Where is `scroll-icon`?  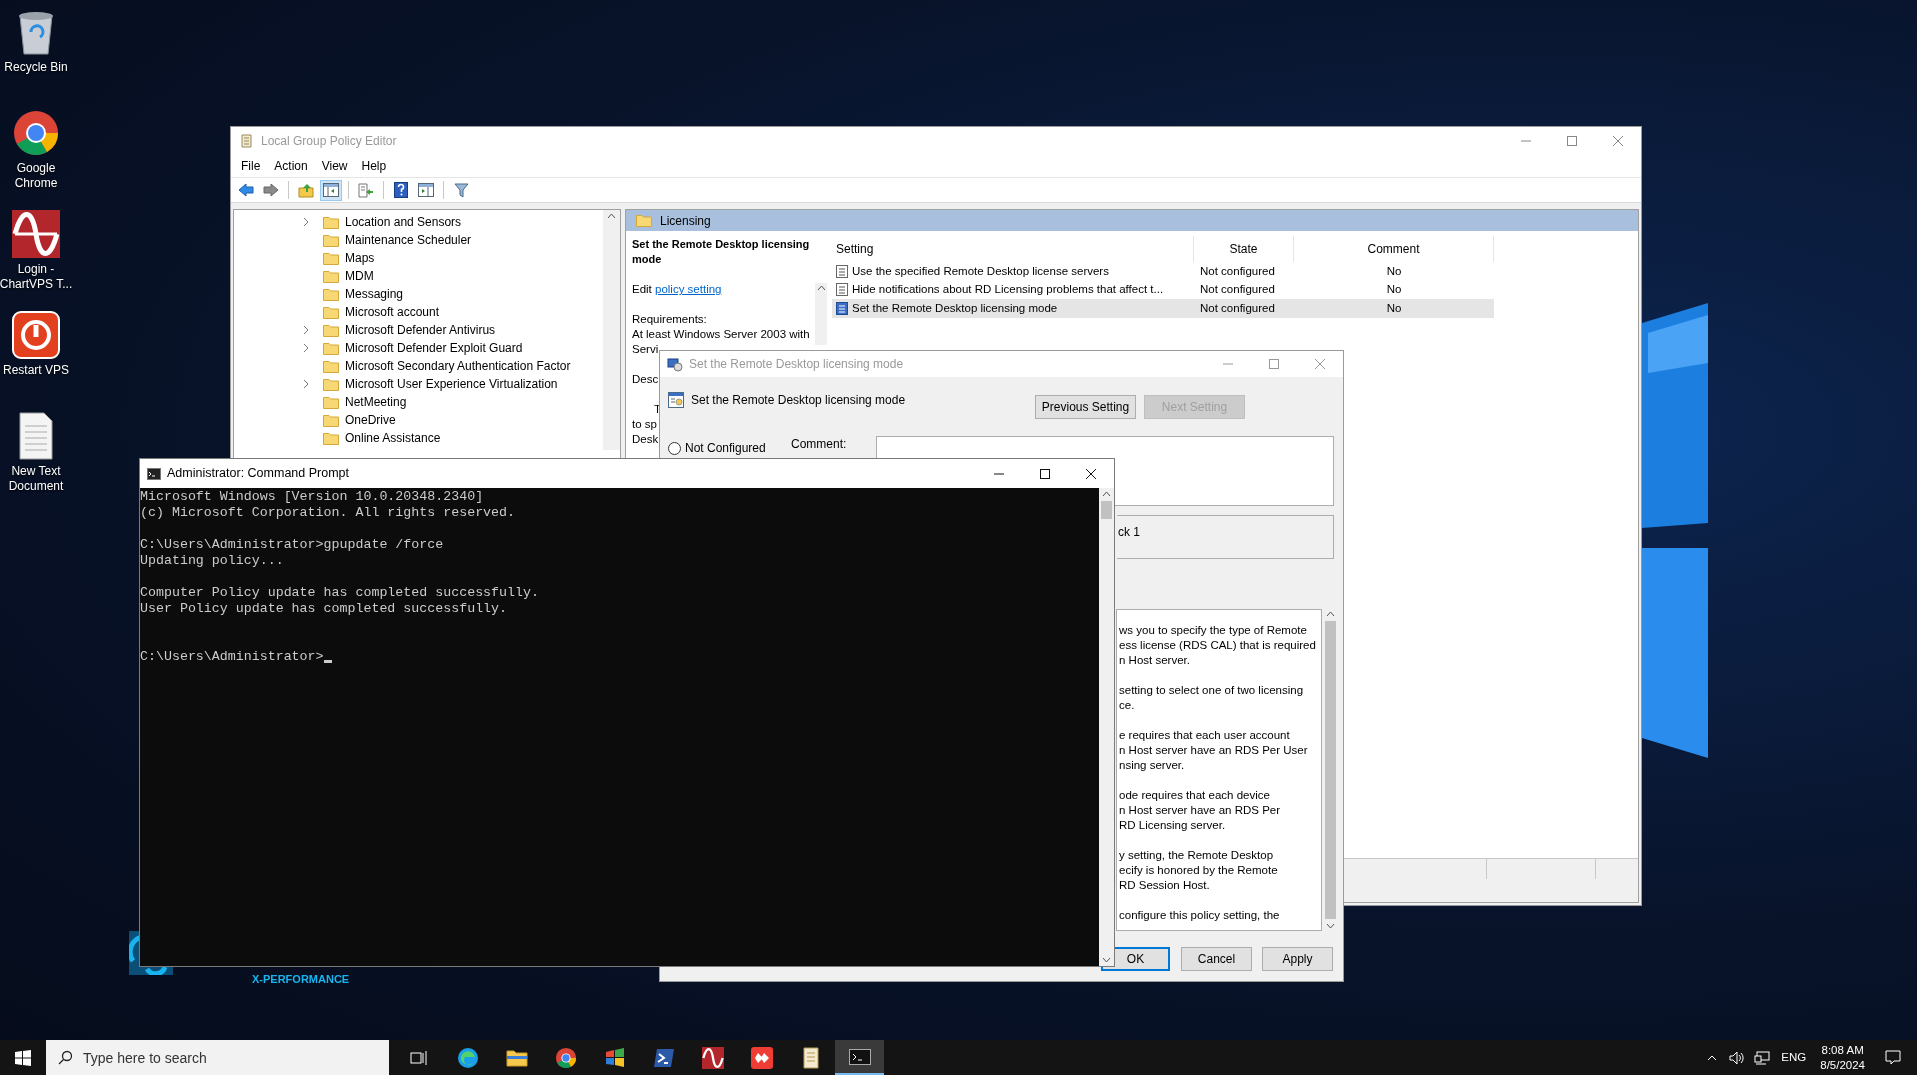
scroll-icon is located at coordinates (247, 140).